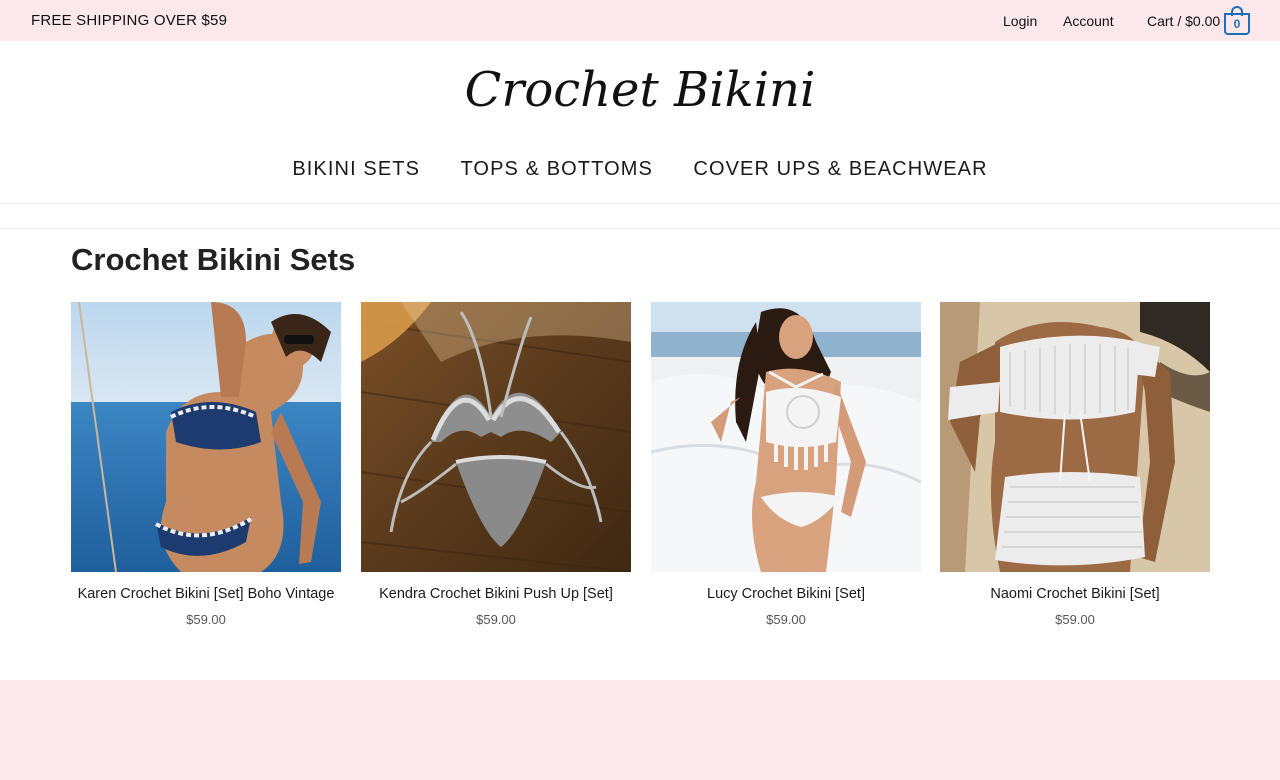 The width and height of the screenshot is (1280, 780). What do you see at coordinates (640, 730) in the screenshot?
I see `footer` at bounding box center [640, 730].